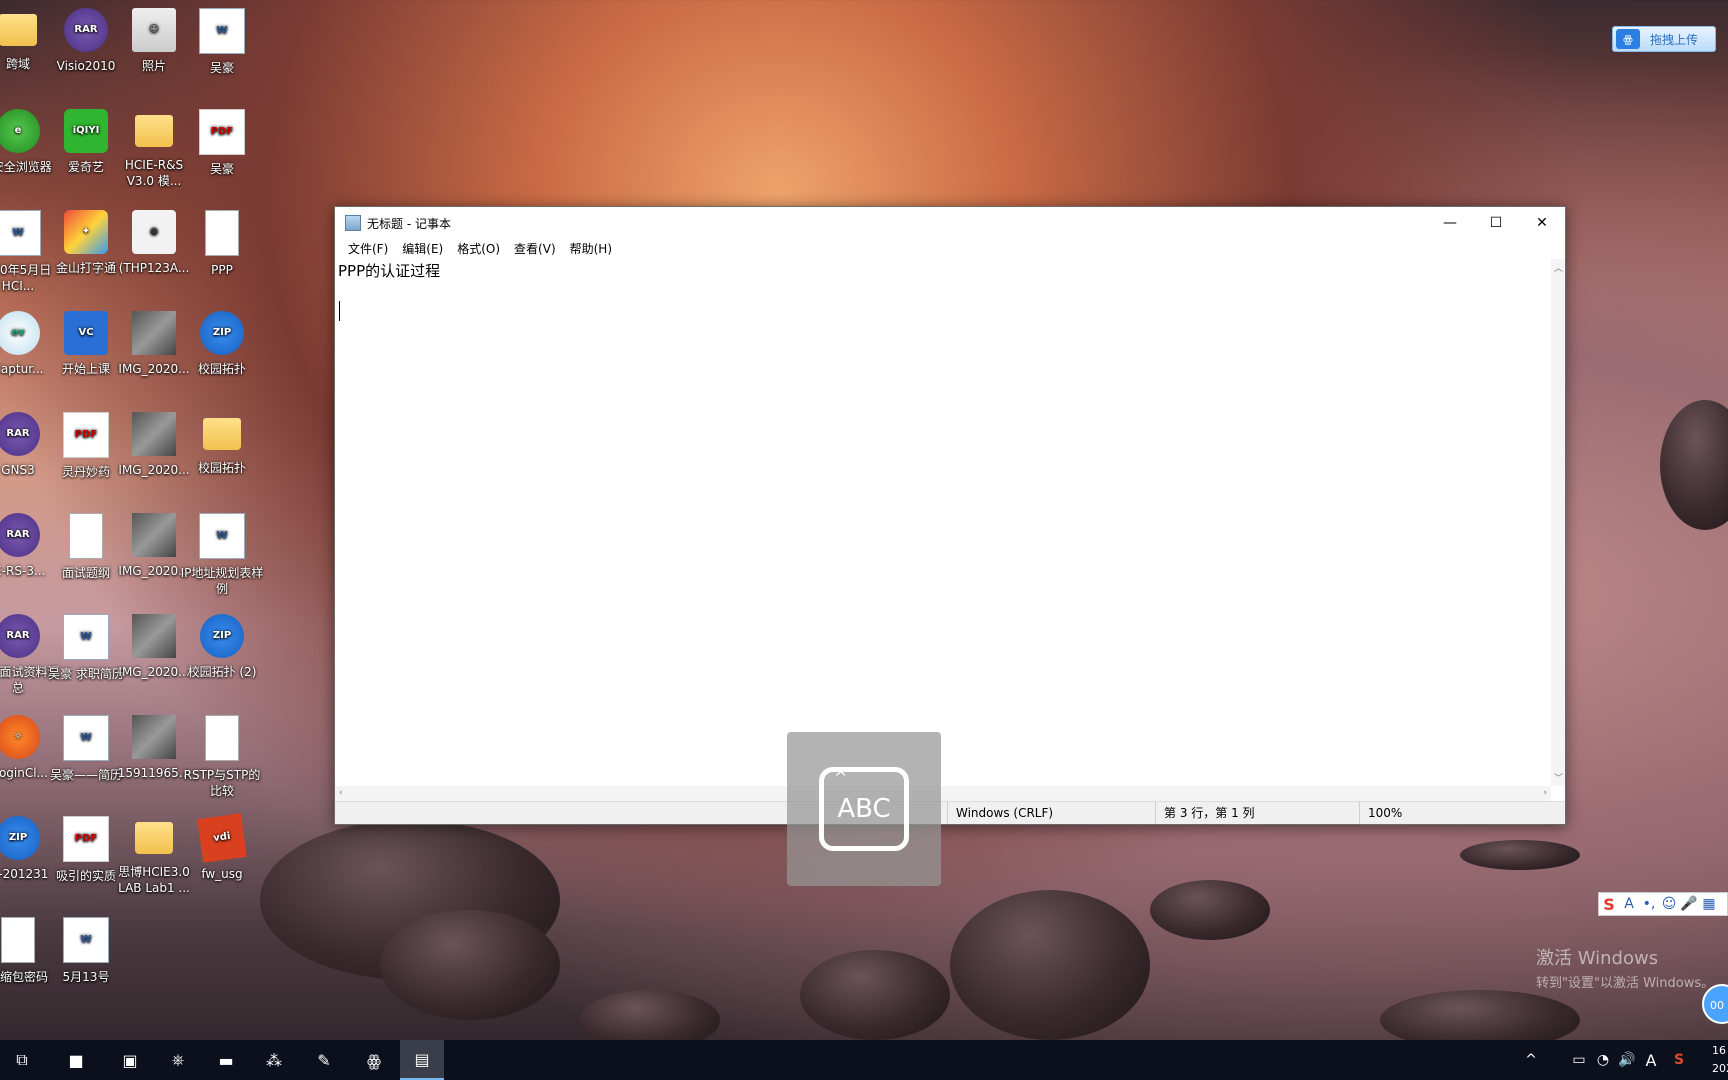 The height and width of the screenshot is (1080, 1728). What do you see at coordinates (222, 270) in the screenshot?
I see `desktop-icon-label: PPP` at bounding box center [222, 270].